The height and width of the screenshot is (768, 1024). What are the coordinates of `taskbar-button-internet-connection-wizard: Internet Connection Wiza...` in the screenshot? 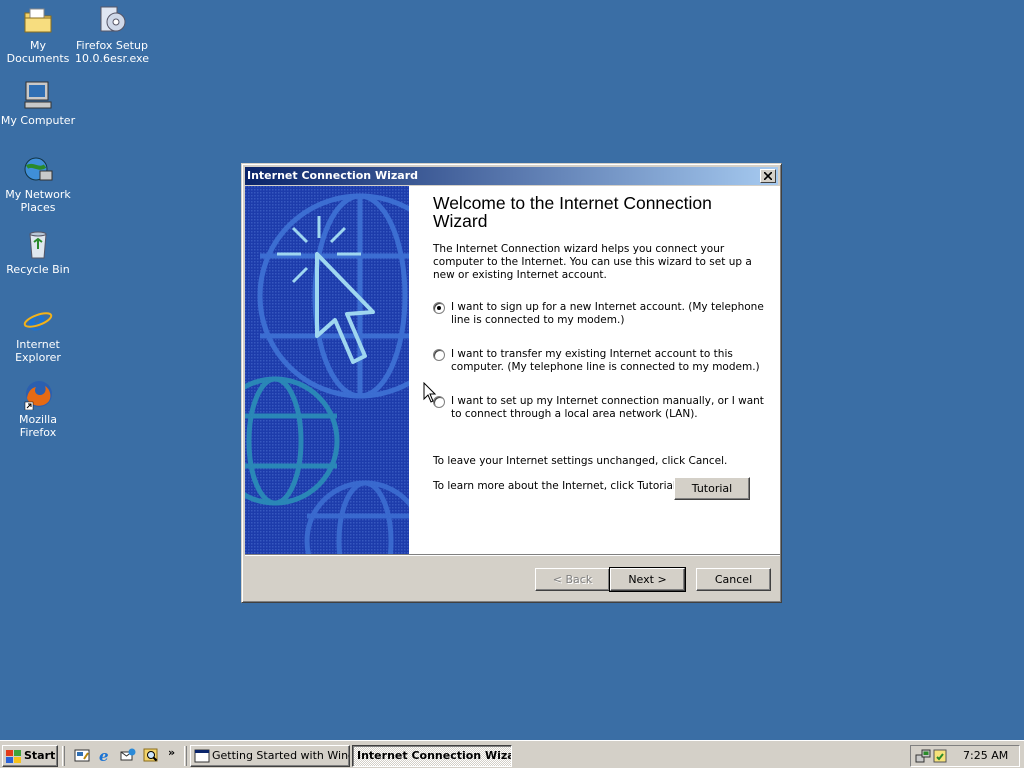 It's located at (432, 756).